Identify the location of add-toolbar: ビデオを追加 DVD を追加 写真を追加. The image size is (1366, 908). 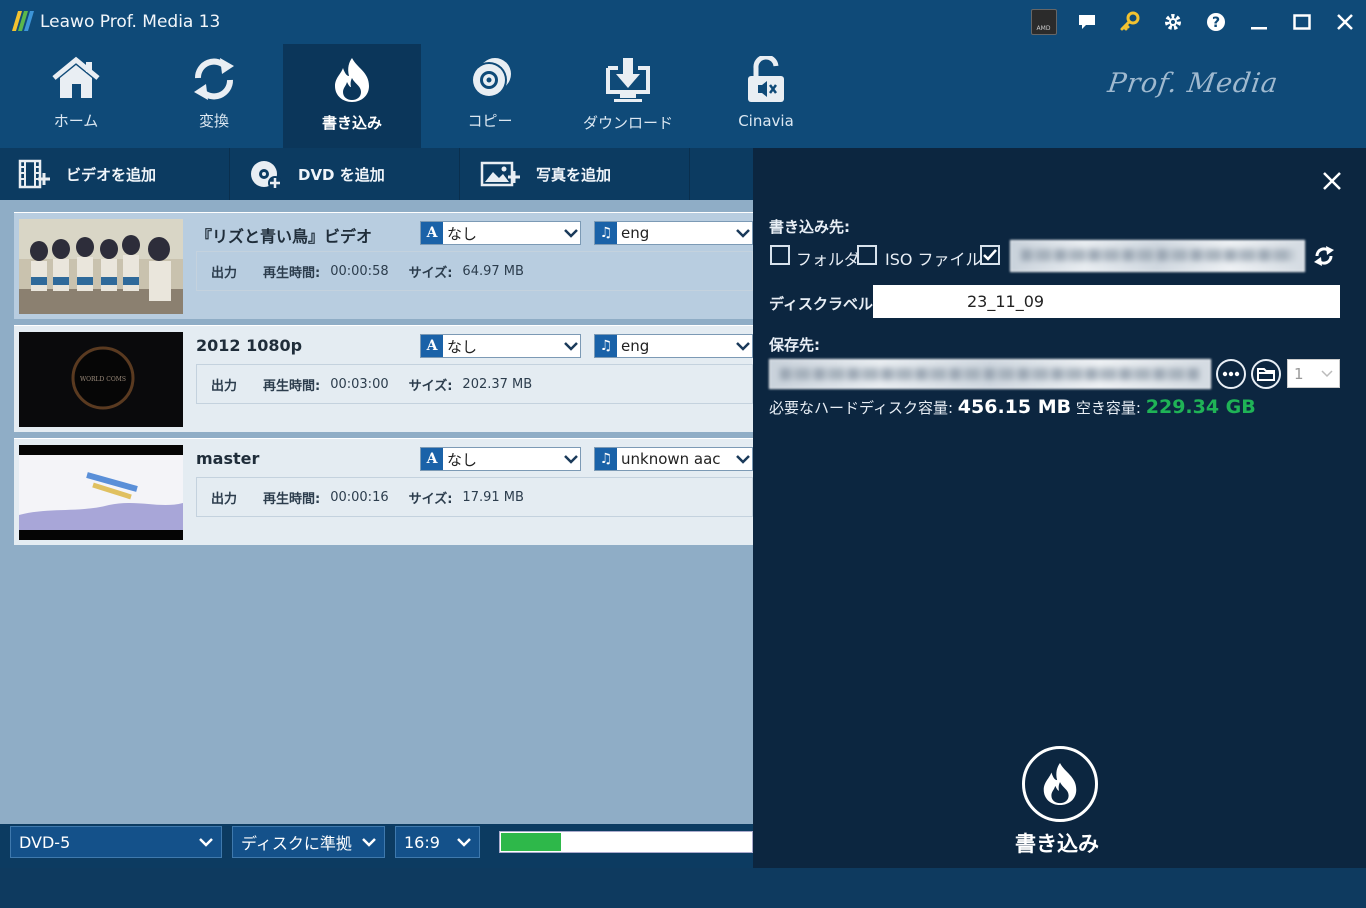
(376, 174).